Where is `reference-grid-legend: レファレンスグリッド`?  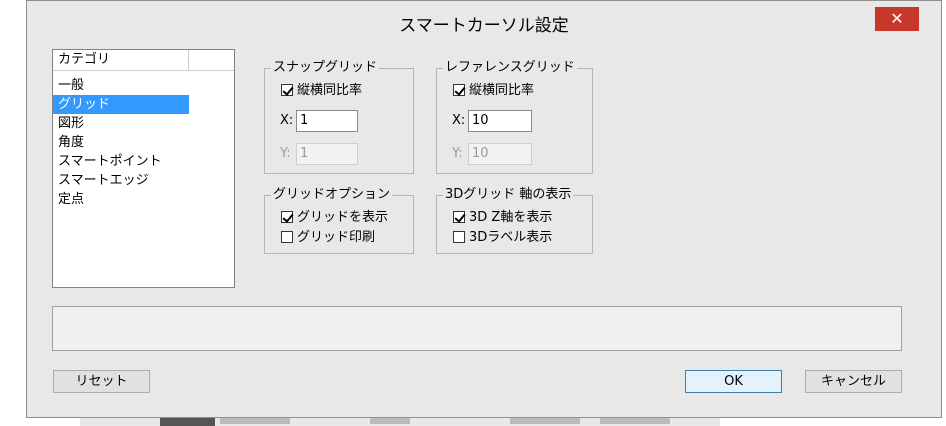 reference-grid-legend: レファレンスグリッド is located at coordinates (510, 68).